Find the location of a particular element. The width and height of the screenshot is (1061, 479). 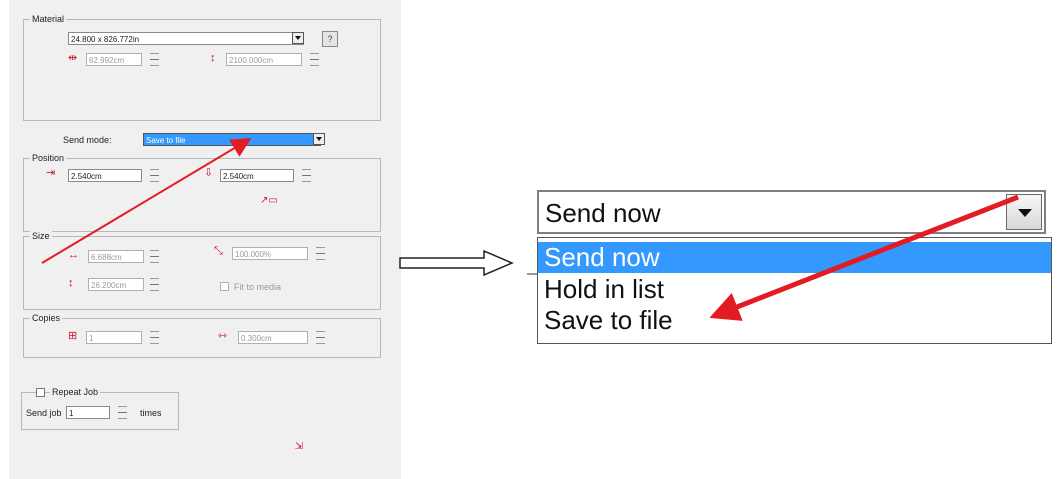

position-group: Position ⇥ 2.540cm ⇩ 2.540cm ↗▭ is located at coordinates (202, 192).